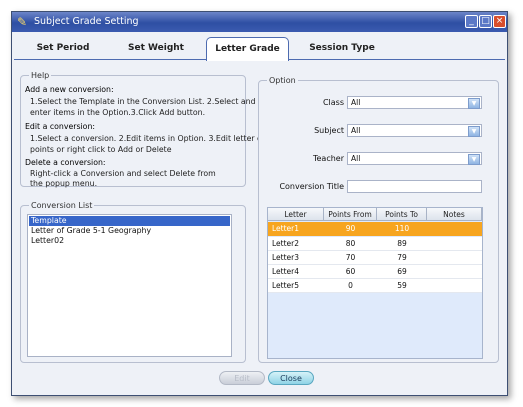 This screenshot has height=407, width=523. What do you see at coordinates (333, 102) in the screenshot?
I see `class-label: Class` at bounding box center [333, 102].